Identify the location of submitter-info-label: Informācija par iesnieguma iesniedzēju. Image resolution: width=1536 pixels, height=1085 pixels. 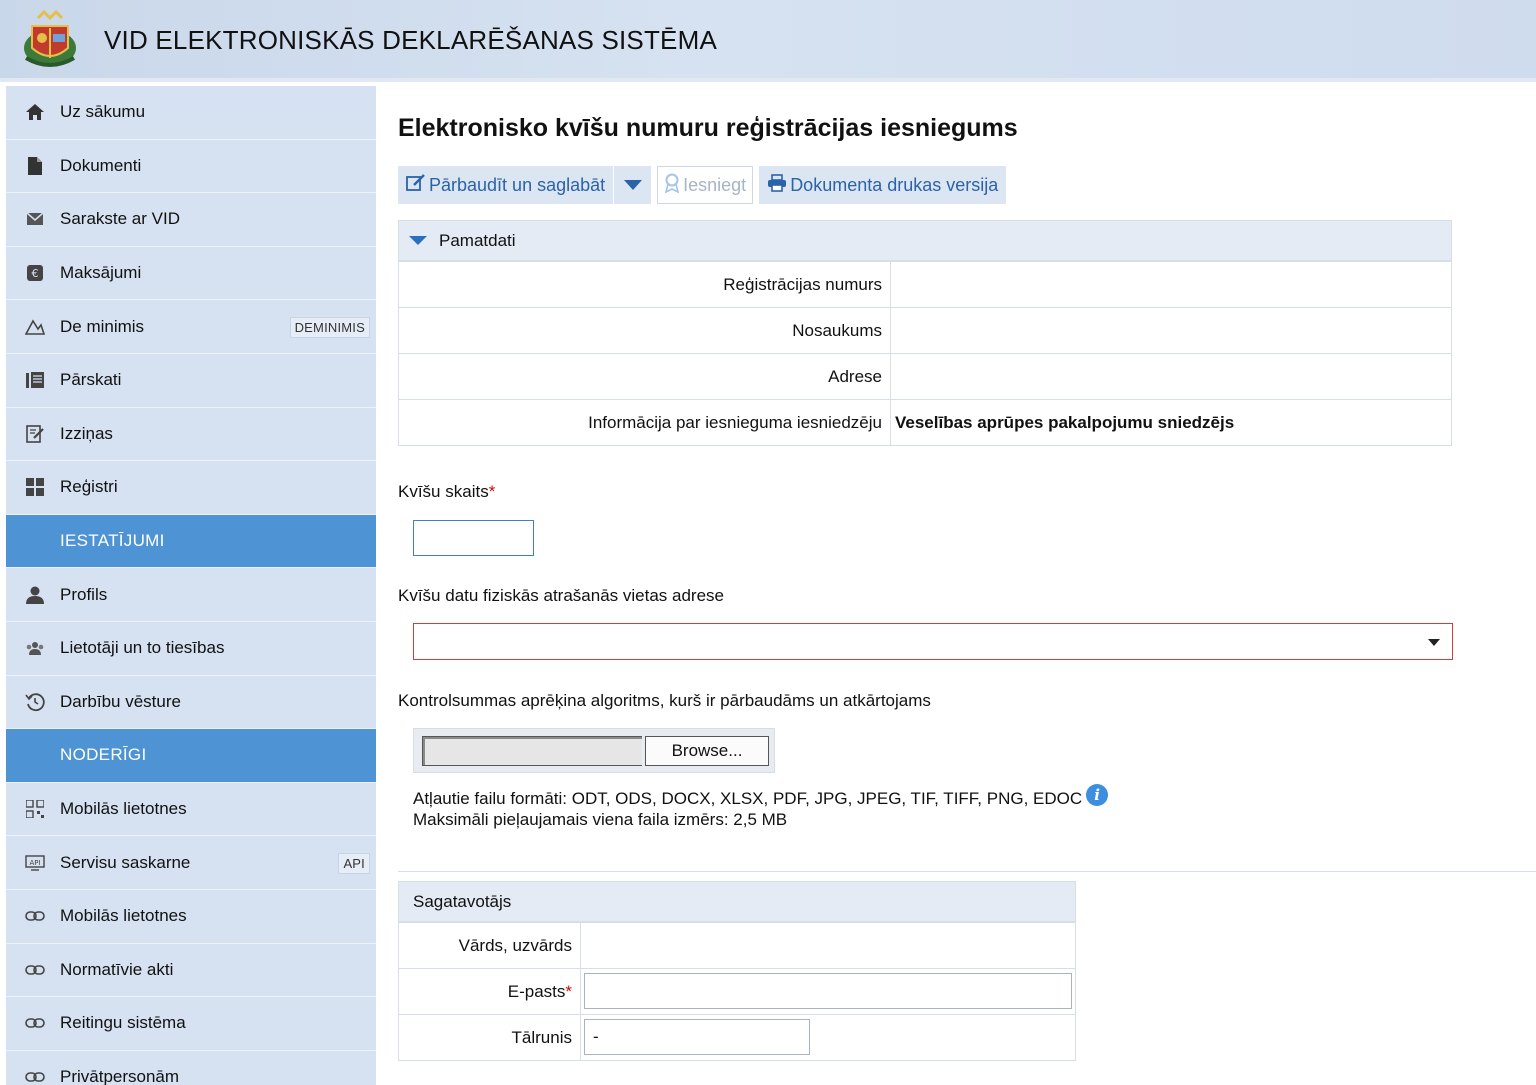
(645, 422).